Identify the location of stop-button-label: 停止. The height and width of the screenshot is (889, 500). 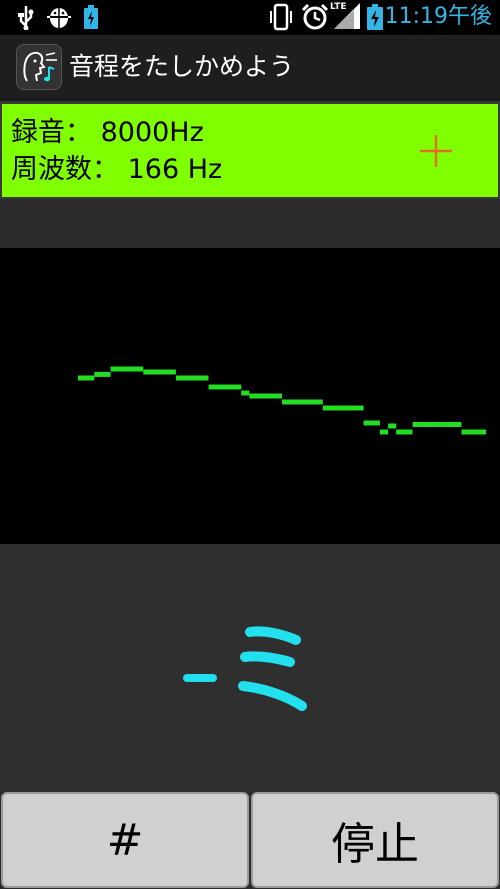
(375, 844).